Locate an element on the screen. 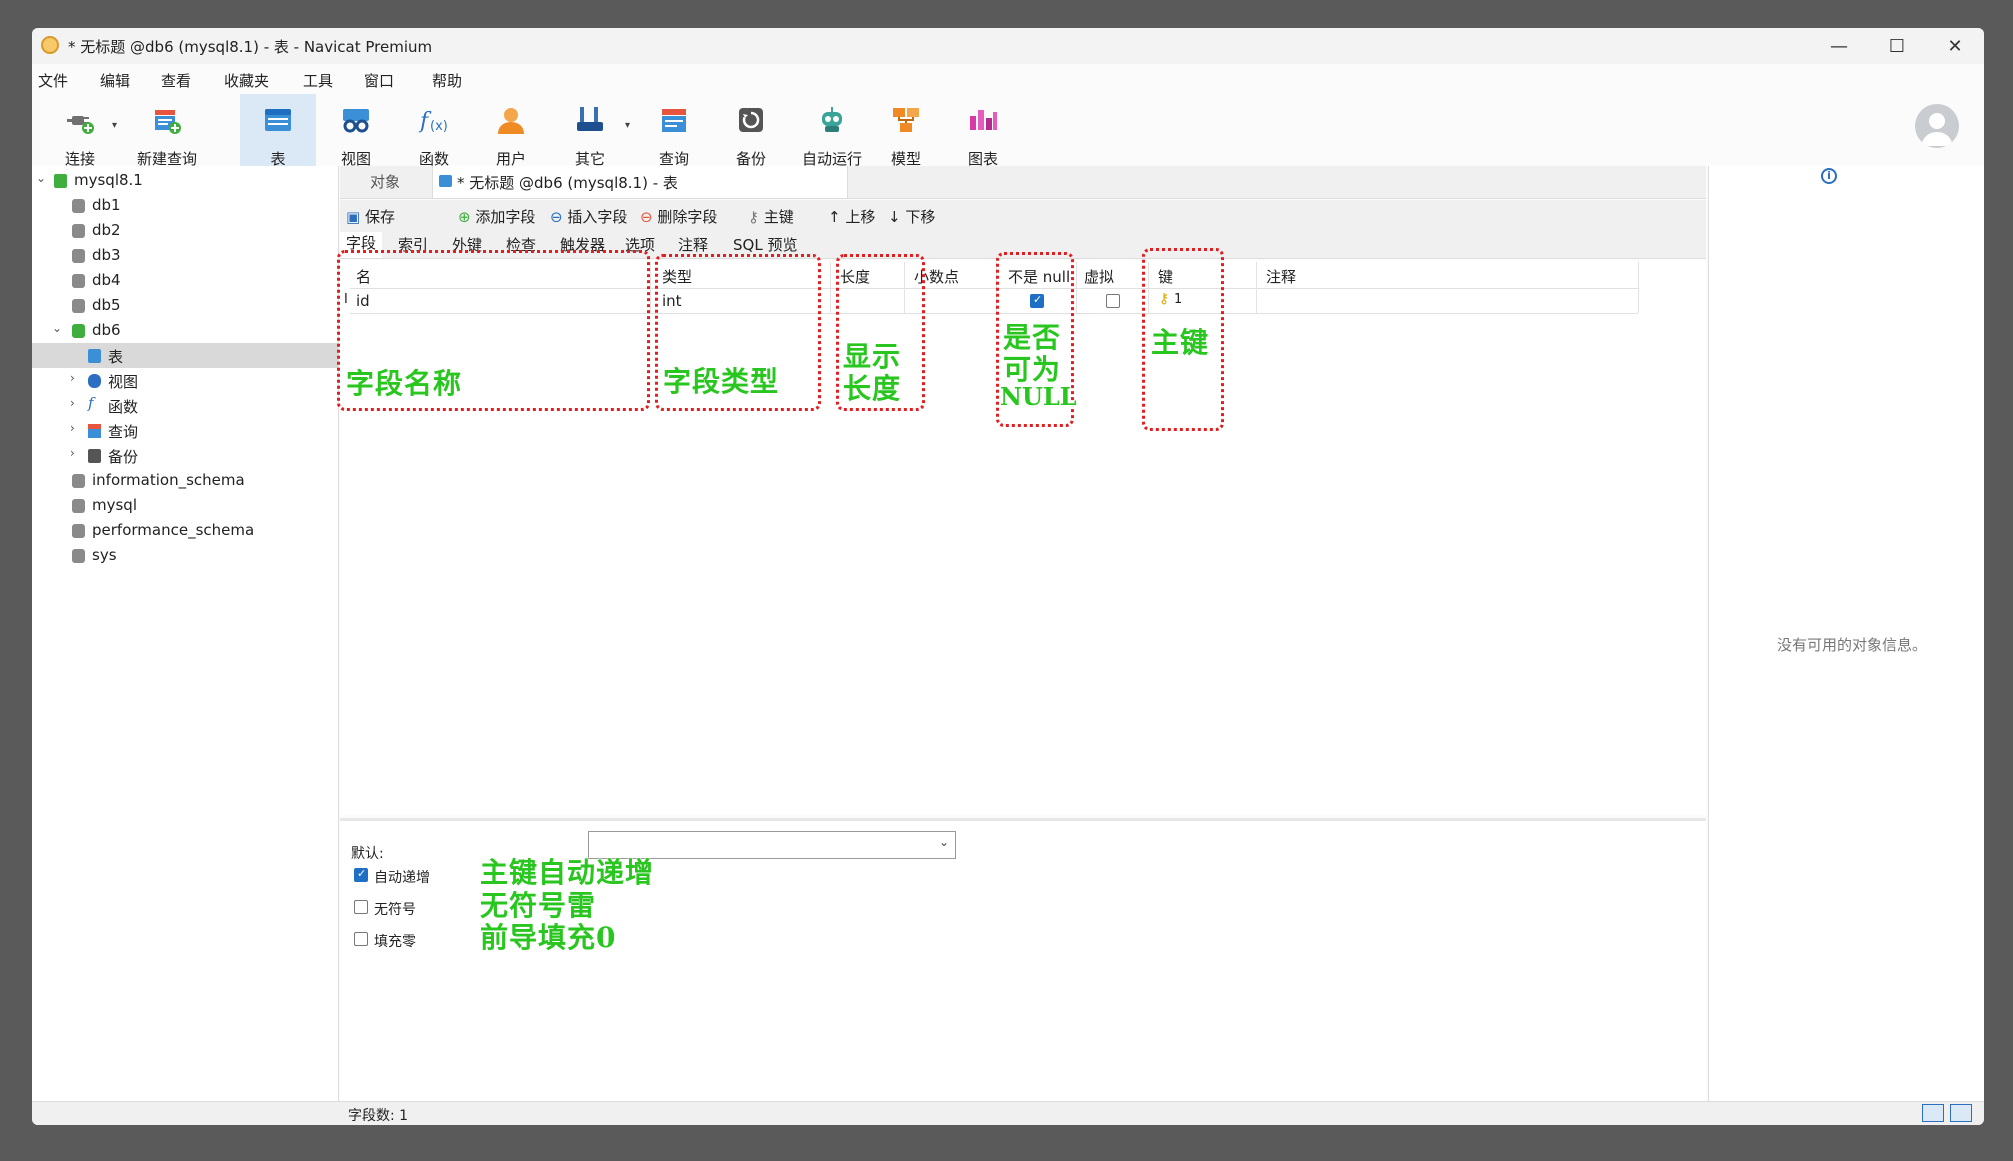 Image resolution: width=2013 pixels, height=1161 pixels. tree-db-db4: db4 is located at coordinates (185, 280).